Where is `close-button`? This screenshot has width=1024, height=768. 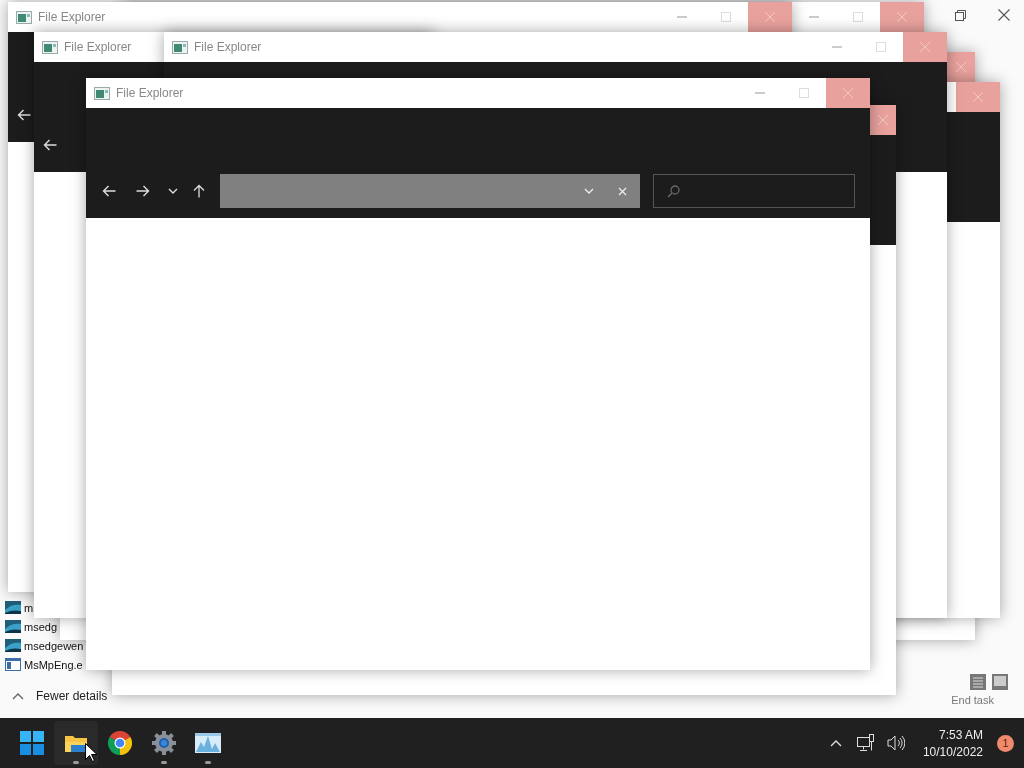
close-button is located at coordinates (1004, 15).